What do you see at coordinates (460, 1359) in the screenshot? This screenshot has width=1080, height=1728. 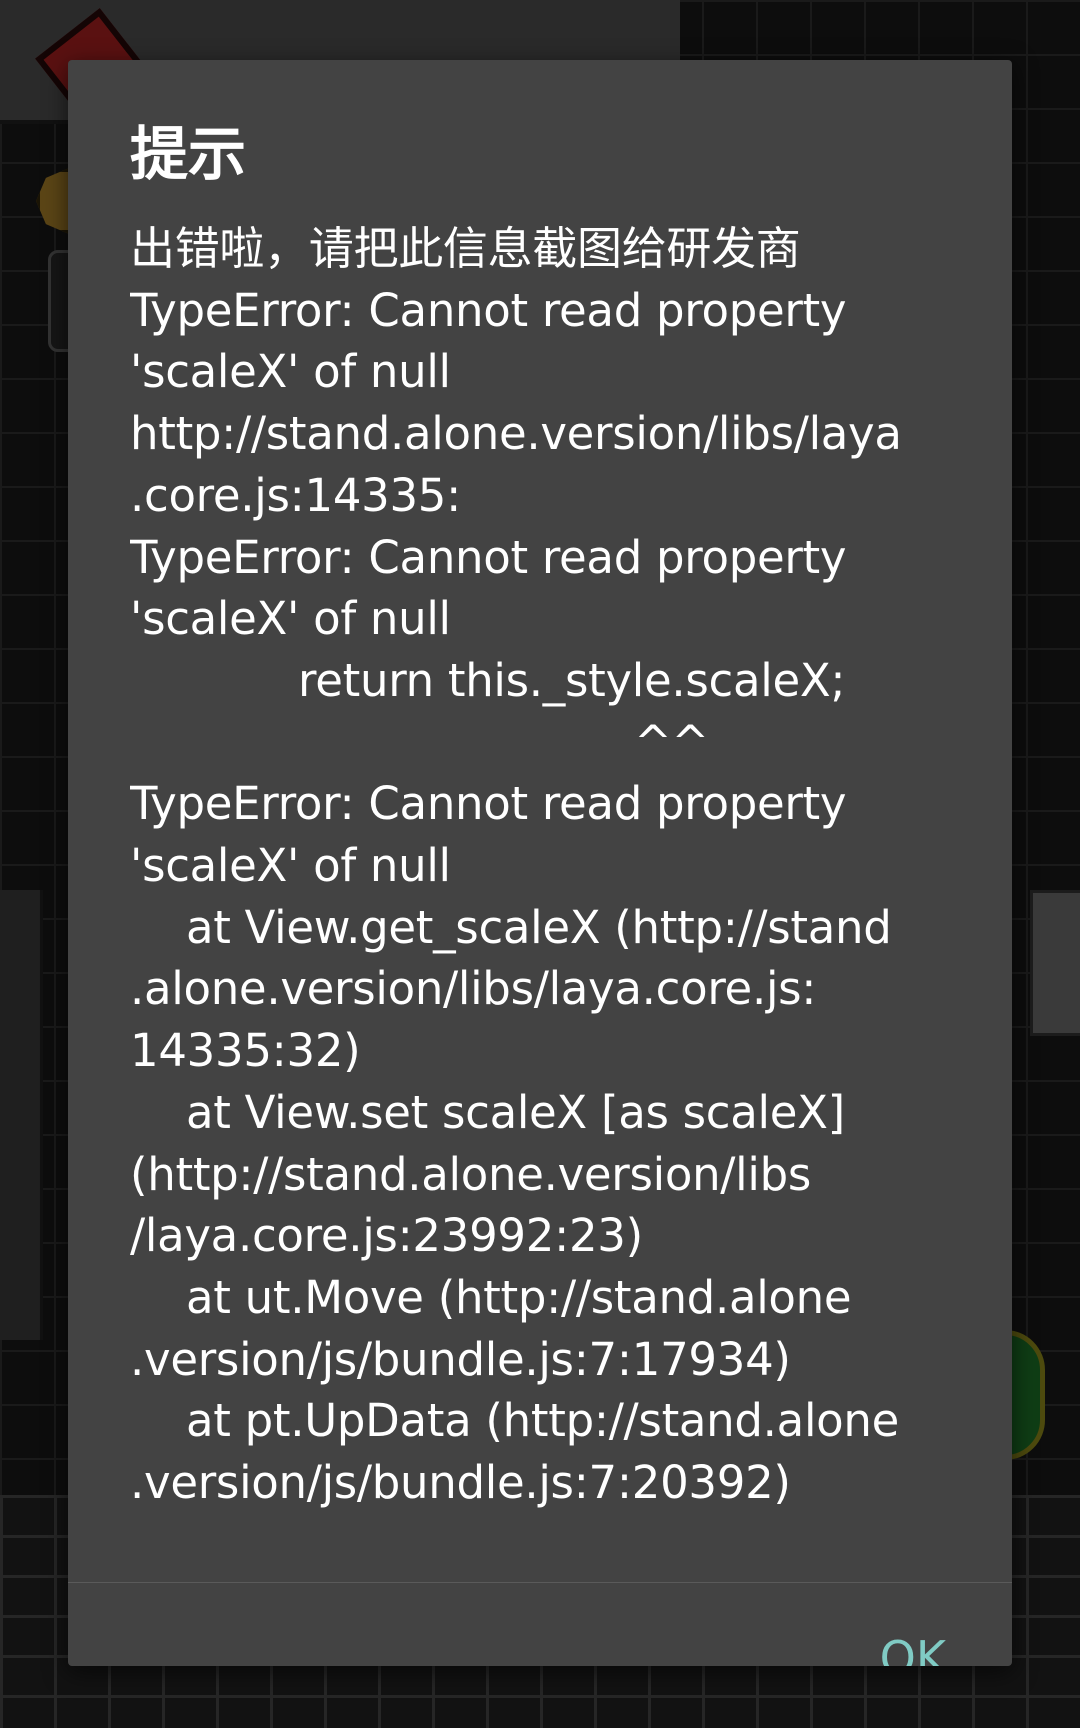 I see `message-line: .version/js/bundle.js:7:17934)` at bounding box center [460, 1359].